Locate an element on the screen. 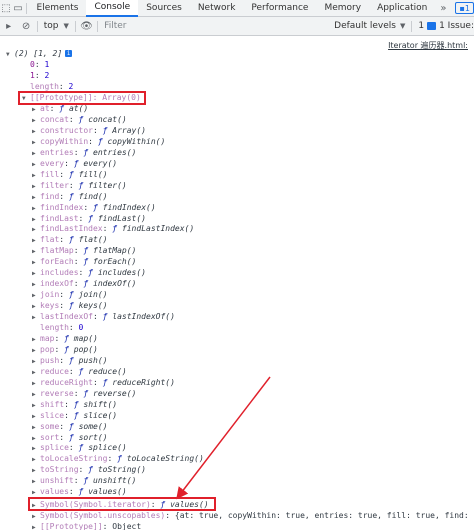  array-summary-row: ▼ (2) [1, 2] i is located at coordinates (39, 54).